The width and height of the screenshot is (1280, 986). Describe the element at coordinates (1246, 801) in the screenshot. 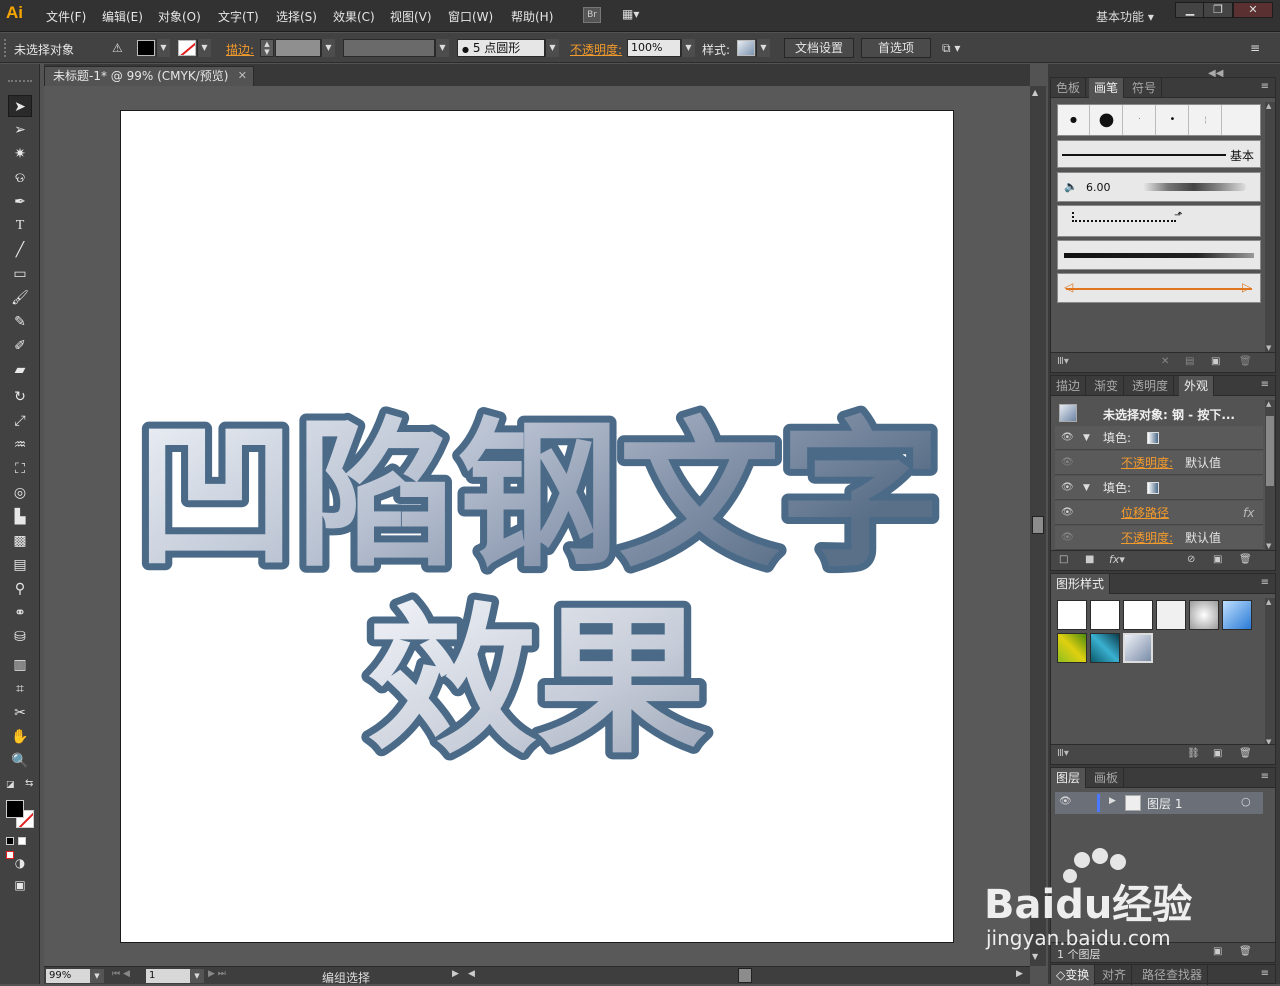

I see `layer-target-icon: ○` at that location.